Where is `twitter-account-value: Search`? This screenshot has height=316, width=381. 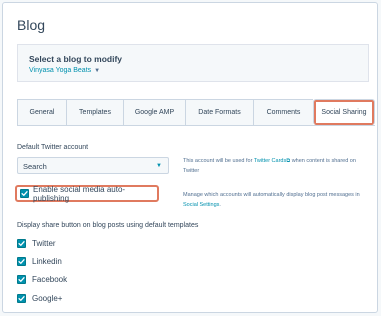
twitter-account-value: Search is located at coordinates (35, 166).